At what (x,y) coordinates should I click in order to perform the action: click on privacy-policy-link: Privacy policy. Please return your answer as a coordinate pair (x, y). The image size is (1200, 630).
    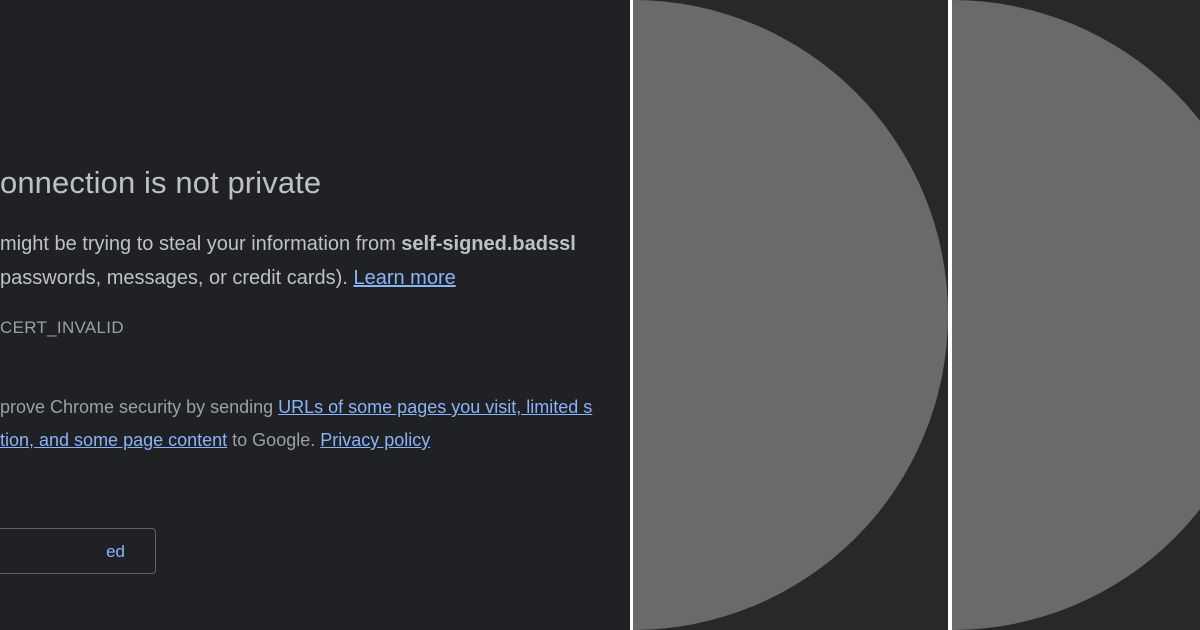
    Looking at the image, I should click on (375, 440).